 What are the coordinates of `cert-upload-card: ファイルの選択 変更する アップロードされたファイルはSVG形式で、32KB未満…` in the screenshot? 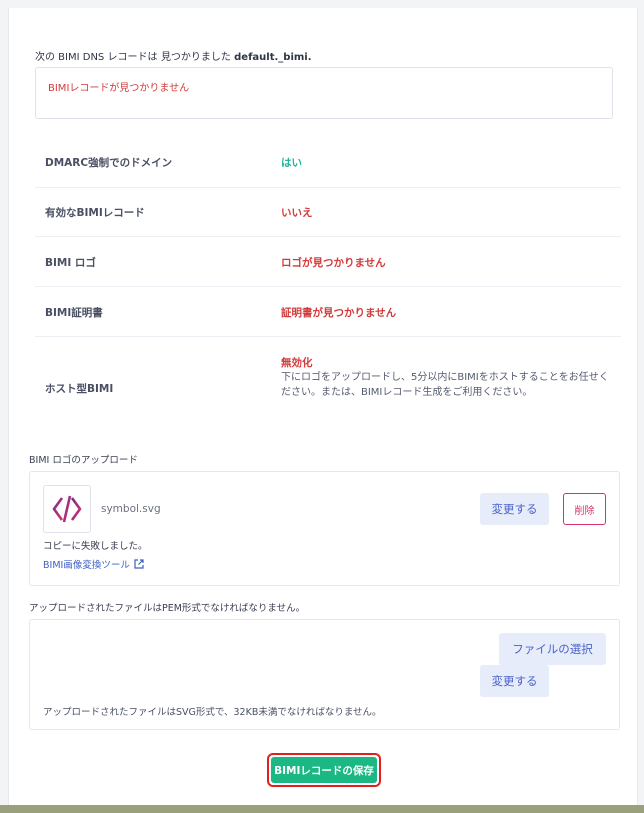 It's located at (324, 674).